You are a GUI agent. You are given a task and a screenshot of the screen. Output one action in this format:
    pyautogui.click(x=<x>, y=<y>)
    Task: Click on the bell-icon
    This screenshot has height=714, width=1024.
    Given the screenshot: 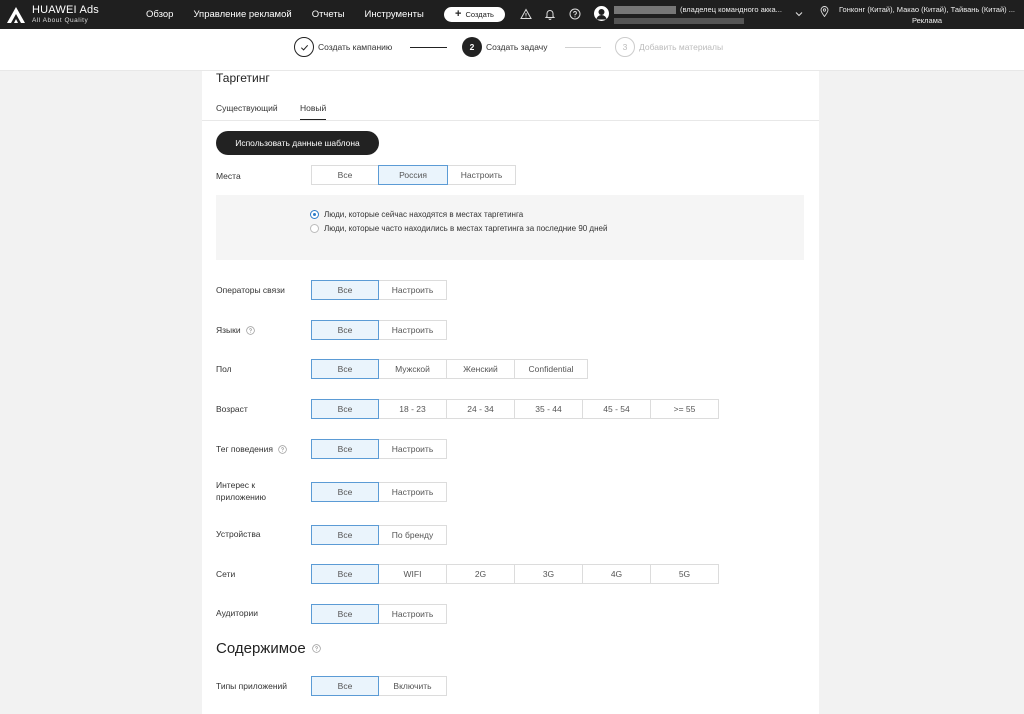 What is the action you would take?
    pyautogui.click(x=550, y=14)
    